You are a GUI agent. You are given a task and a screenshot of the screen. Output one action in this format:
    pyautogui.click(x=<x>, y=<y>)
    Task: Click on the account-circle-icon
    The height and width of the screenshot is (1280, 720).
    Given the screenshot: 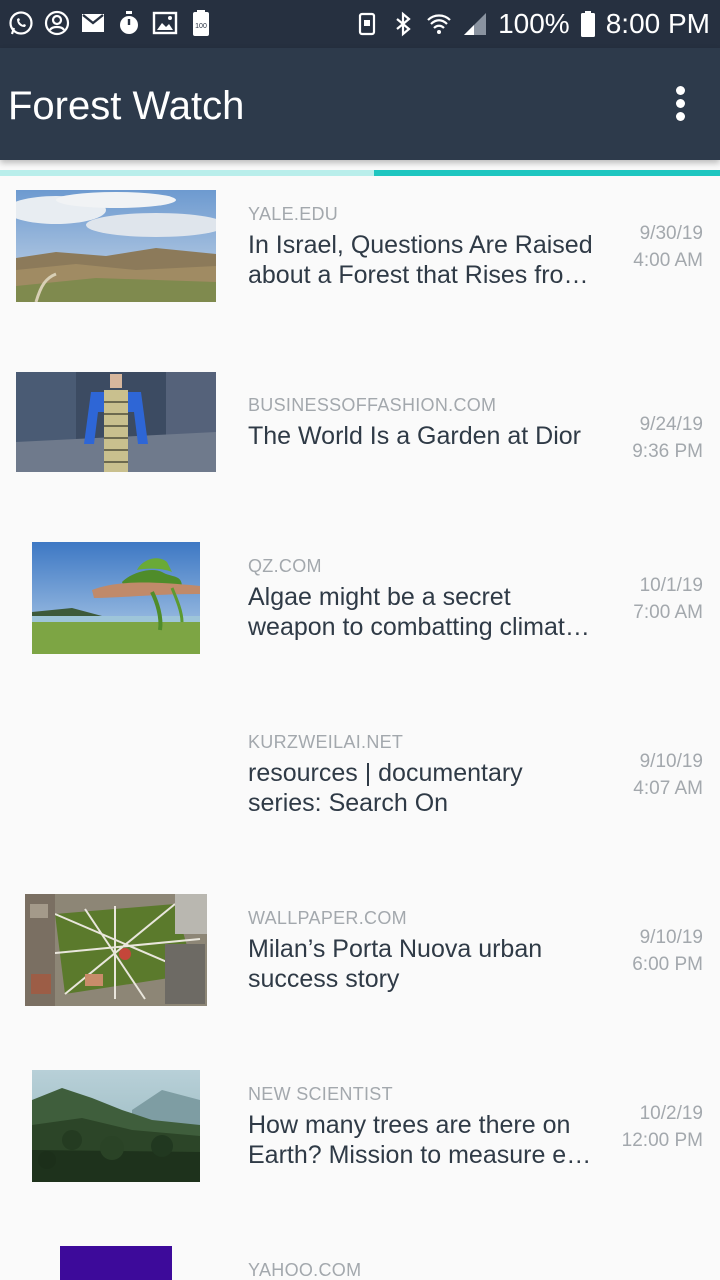 What is the action you would take?
    pyautogui.click(x=57, y=23)
    